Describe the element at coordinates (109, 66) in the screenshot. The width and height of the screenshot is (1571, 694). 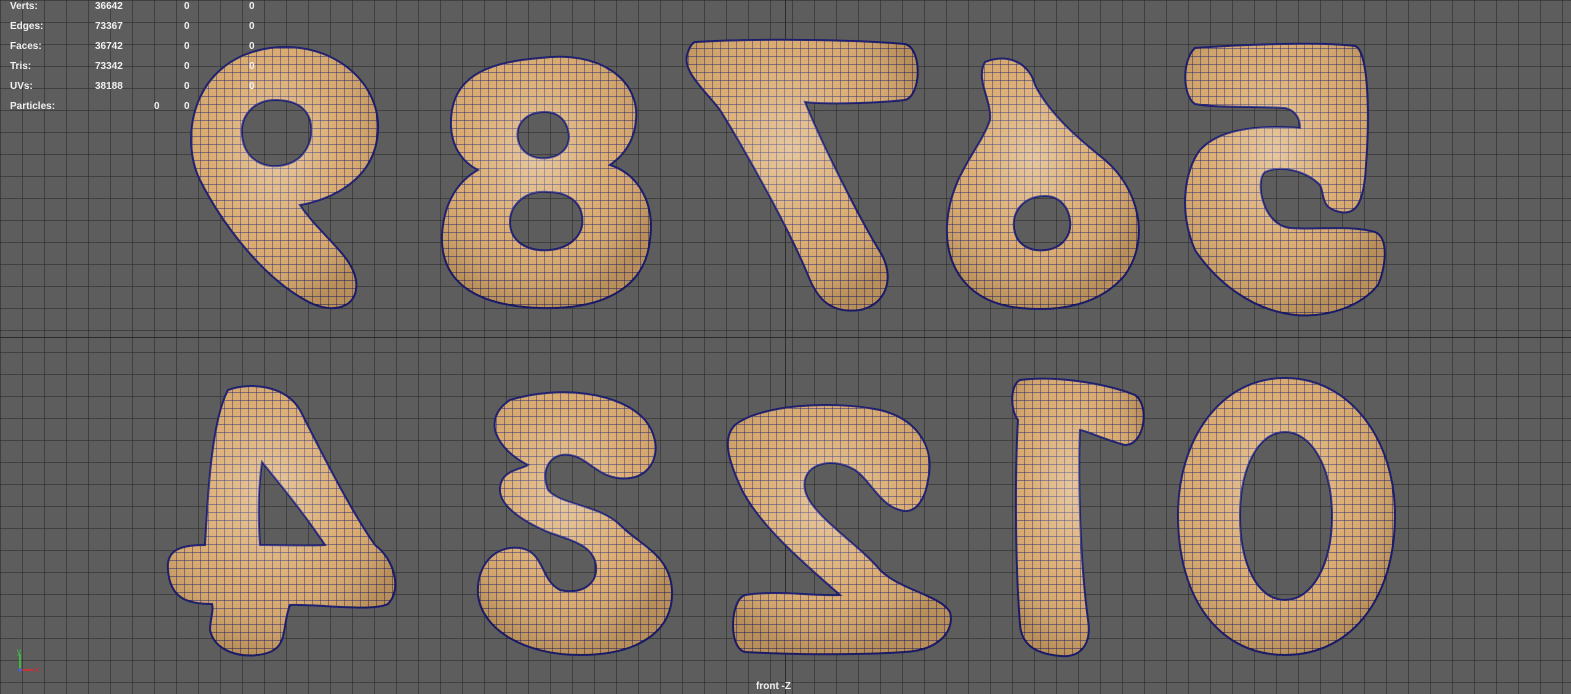
I see `hud-value: 73342` at that location.